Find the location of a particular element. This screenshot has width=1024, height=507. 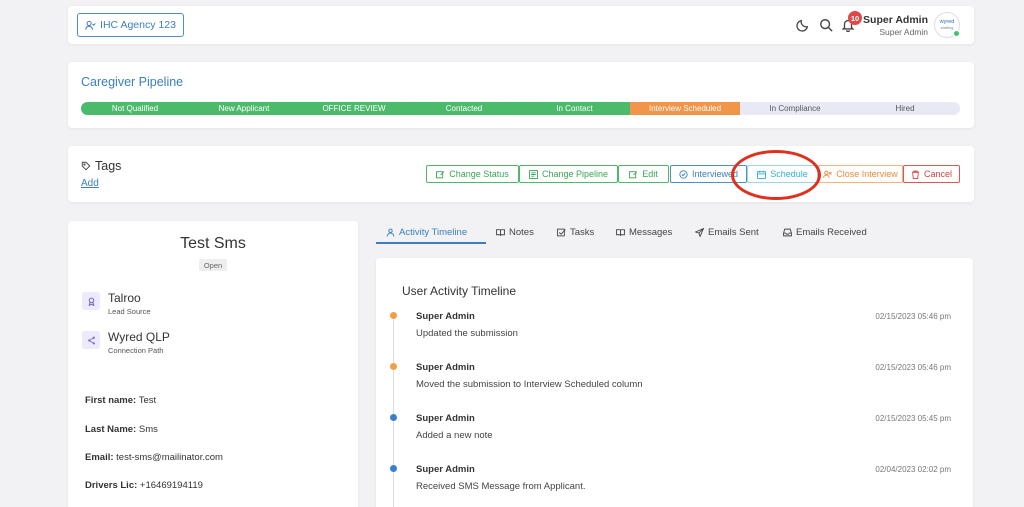

applicant-name: Test Sms is located at coordinates (213, 243).